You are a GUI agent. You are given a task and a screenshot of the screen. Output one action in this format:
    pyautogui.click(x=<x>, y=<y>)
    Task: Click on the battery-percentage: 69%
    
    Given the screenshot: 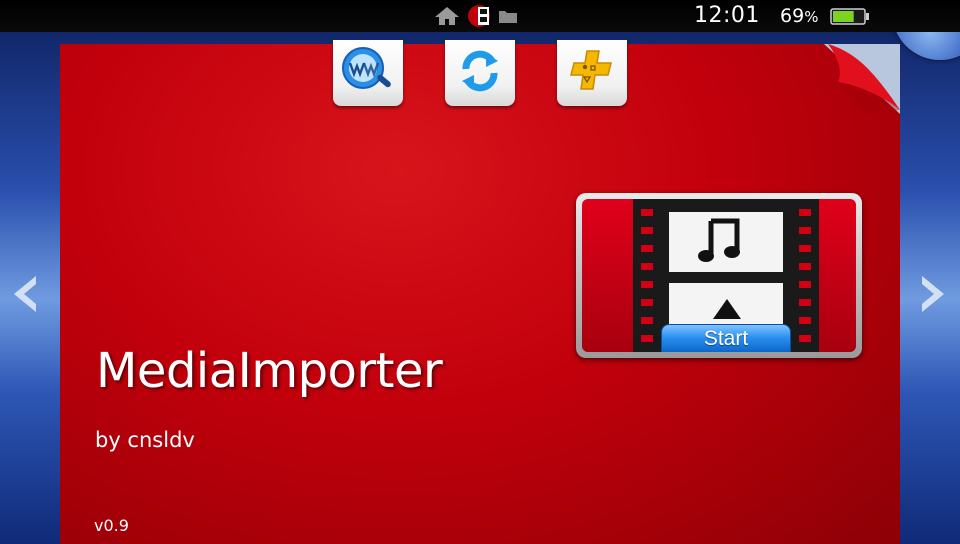 What is the action you would take?
    pyautogui.click(x=799, y=16)
    